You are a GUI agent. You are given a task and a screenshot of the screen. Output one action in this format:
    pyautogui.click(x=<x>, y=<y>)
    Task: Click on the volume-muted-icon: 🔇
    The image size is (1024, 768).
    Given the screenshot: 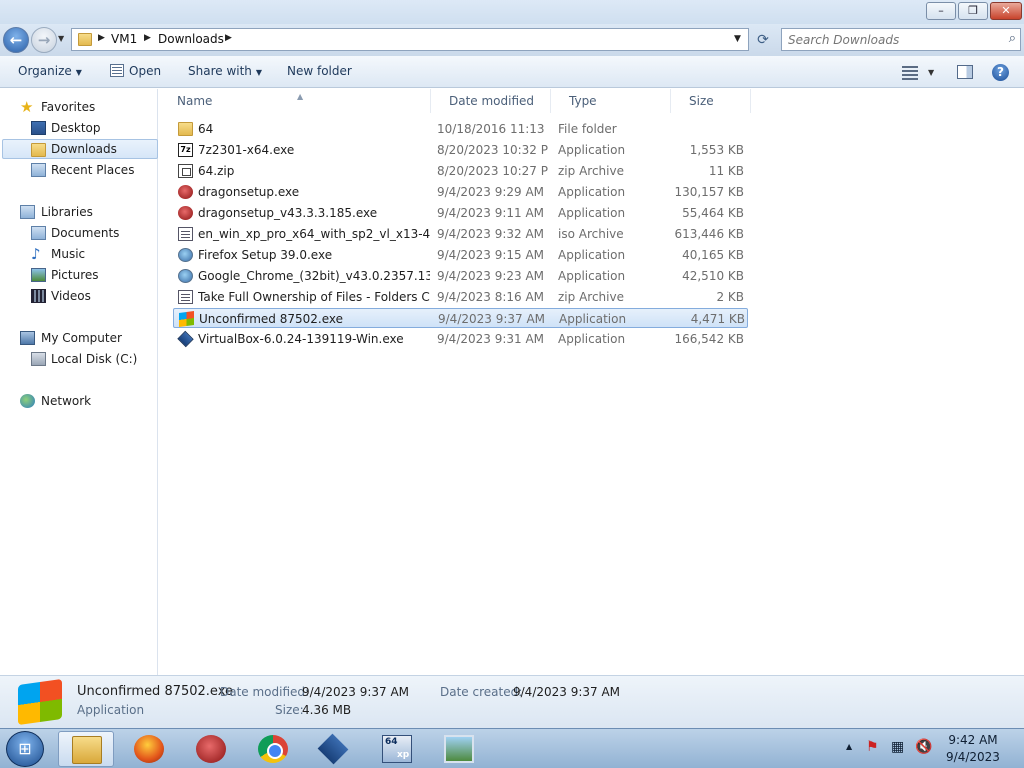 What is the action you would take?
    pyautogui.click(x=923, y=747)
    